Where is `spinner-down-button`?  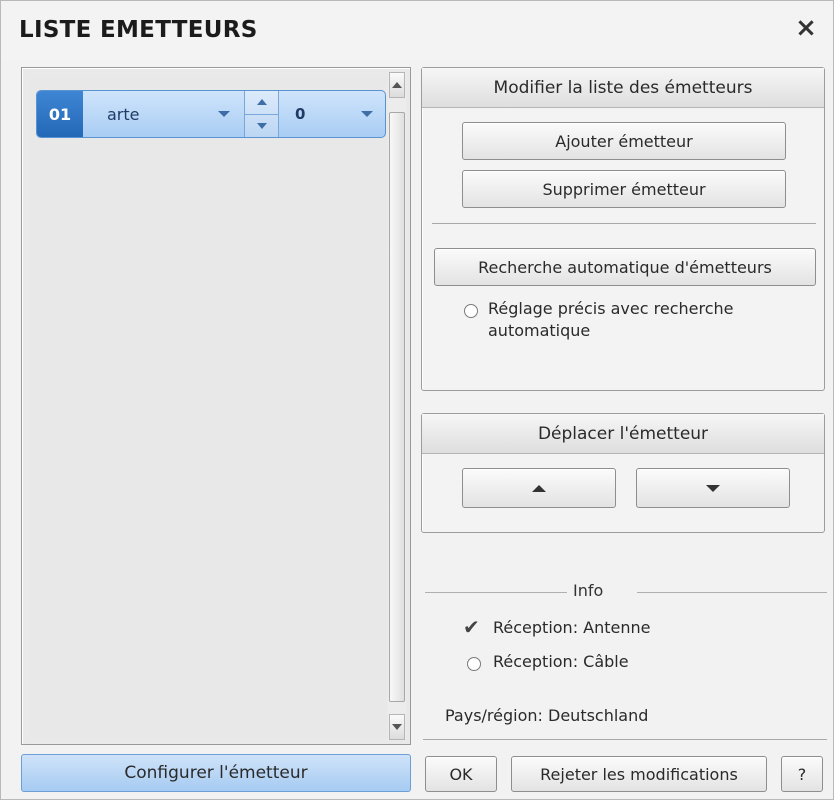 spinner-down-button is located at coordinates (261, 126).